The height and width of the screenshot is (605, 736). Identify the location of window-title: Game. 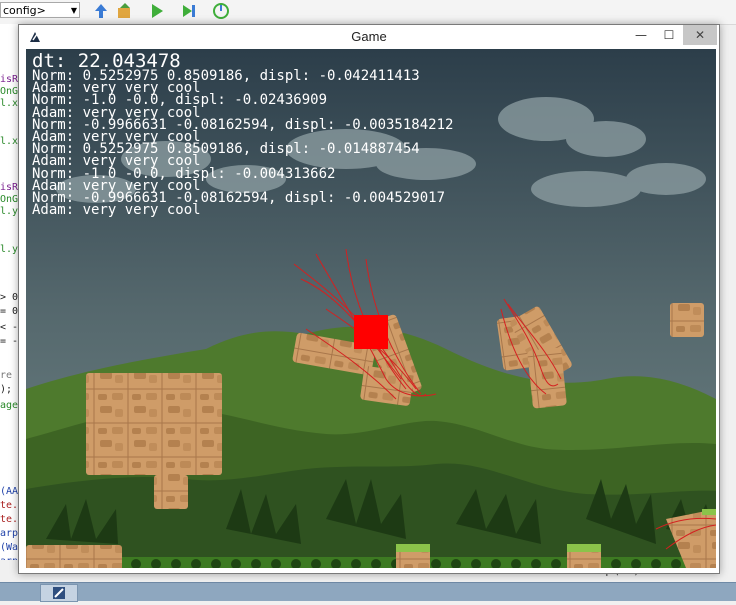
(369, 36).